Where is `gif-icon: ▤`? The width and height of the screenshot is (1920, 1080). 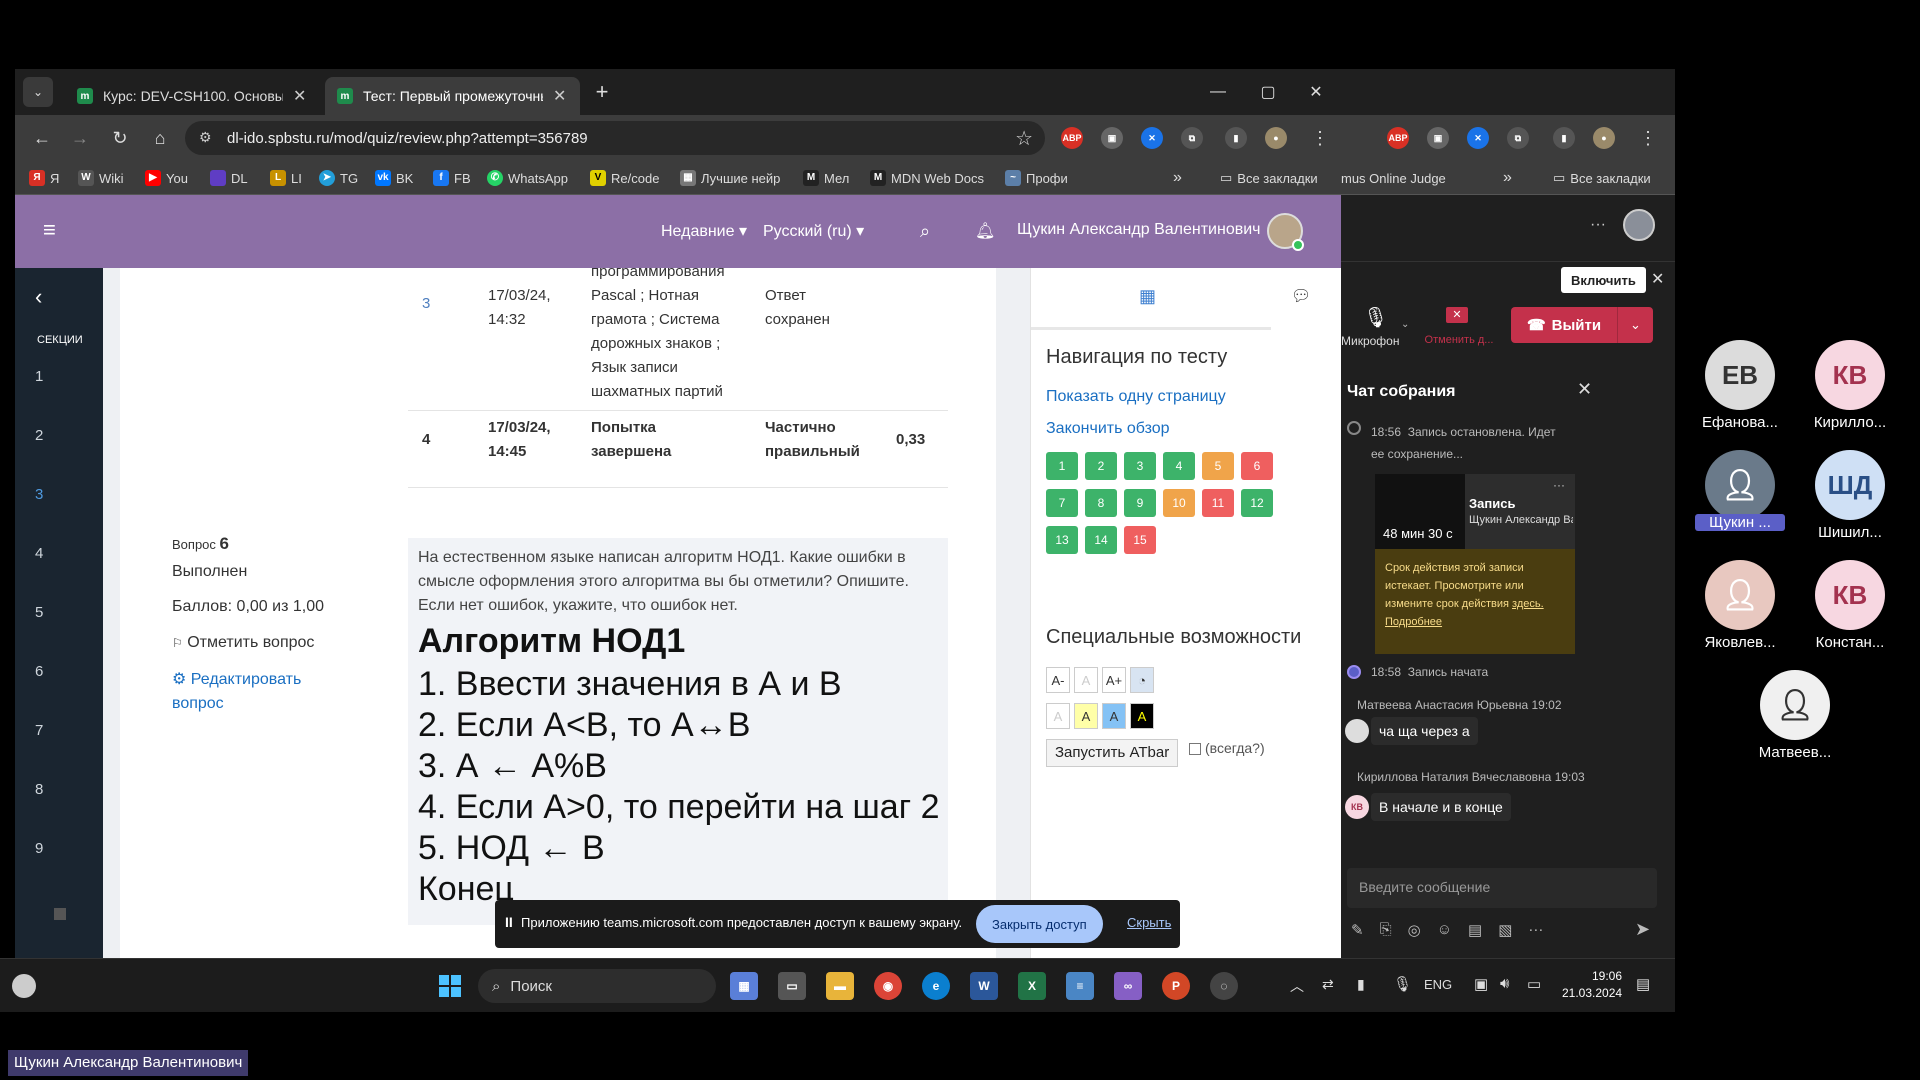 gif-icon: ▤ is located at coordinates (1475, 930).